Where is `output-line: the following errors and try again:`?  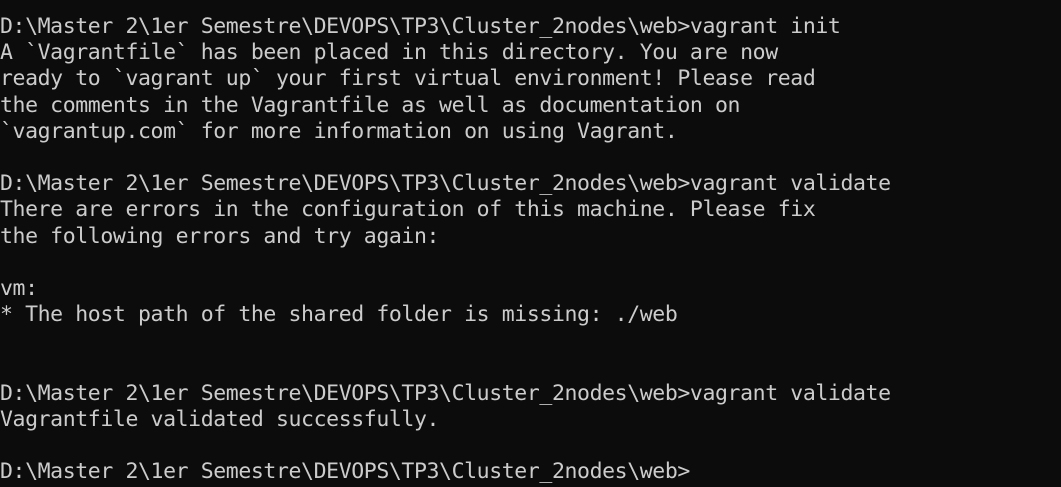
output-line: the following errors and try again: is located at coordinates (220, 236).